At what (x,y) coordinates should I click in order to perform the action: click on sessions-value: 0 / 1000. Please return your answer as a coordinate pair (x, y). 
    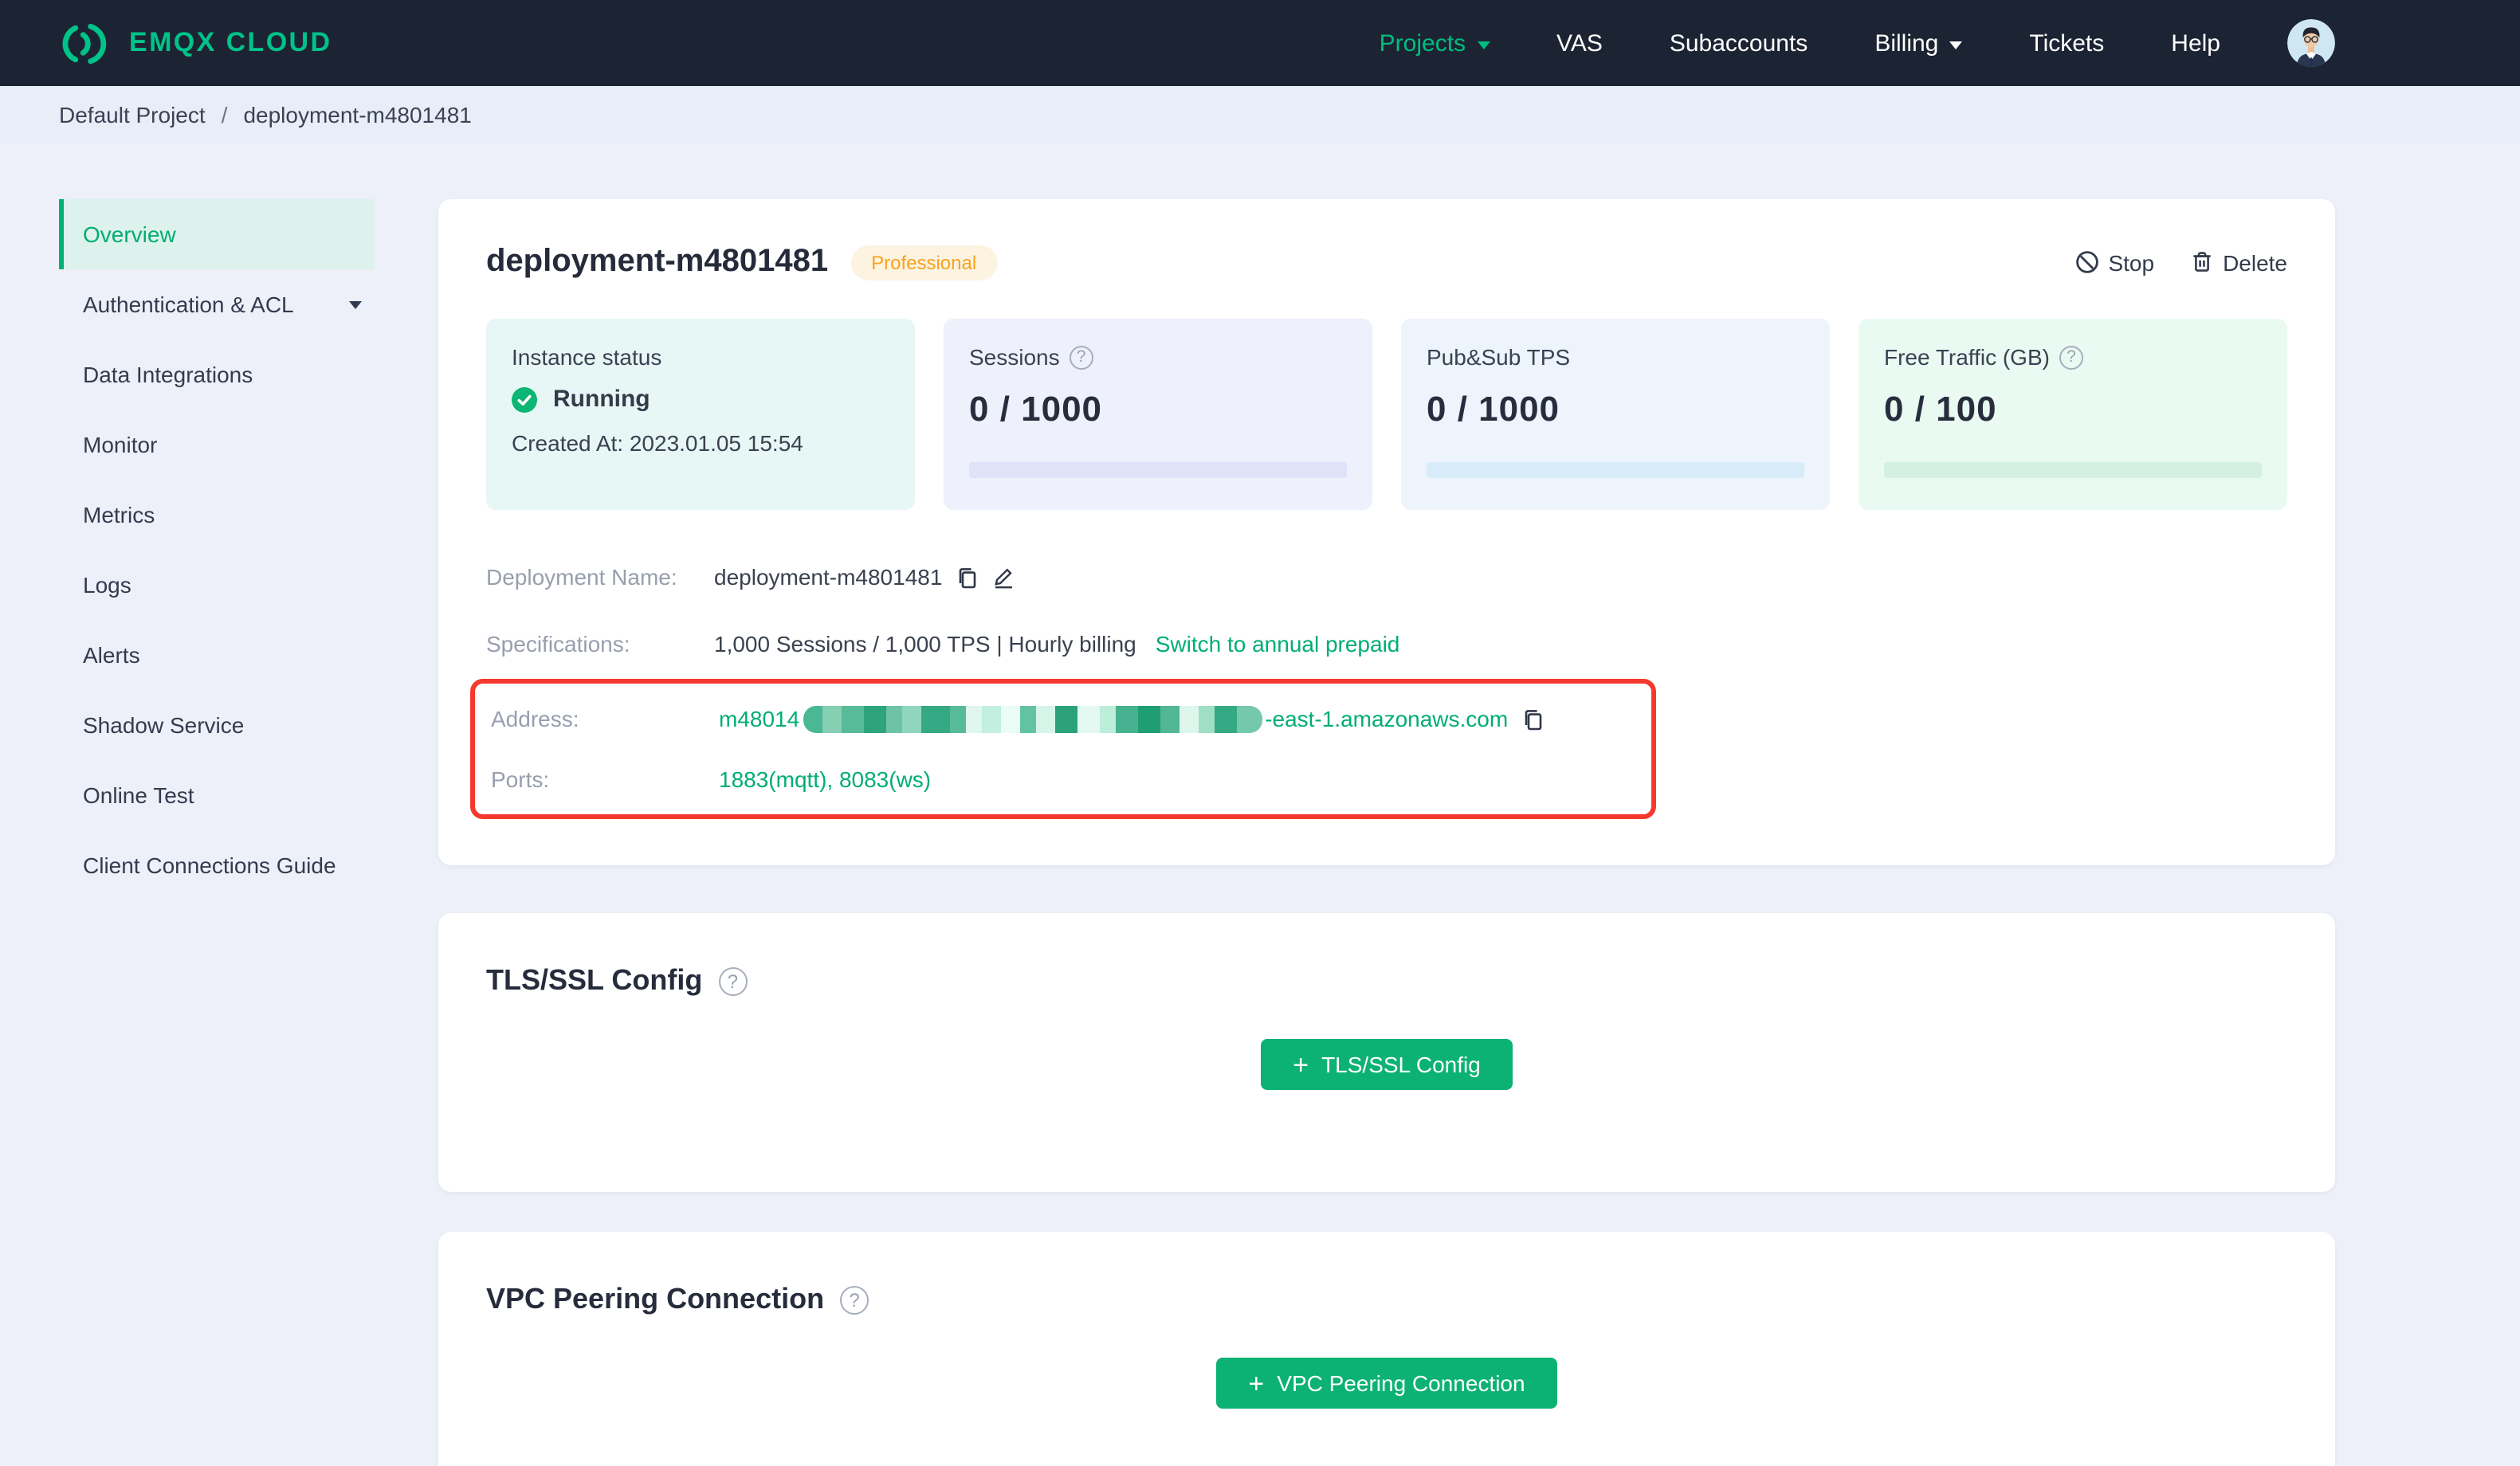
    Looking at the image, I should click on (1036, 409).